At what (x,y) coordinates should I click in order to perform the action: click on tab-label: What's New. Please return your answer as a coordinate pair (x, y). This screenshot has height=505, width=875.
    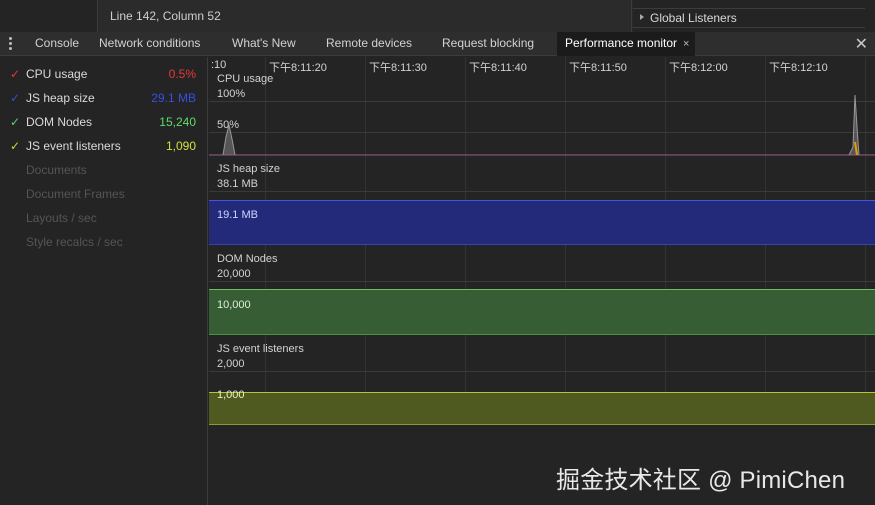
    Looking at the image, I should click on (264, 43).